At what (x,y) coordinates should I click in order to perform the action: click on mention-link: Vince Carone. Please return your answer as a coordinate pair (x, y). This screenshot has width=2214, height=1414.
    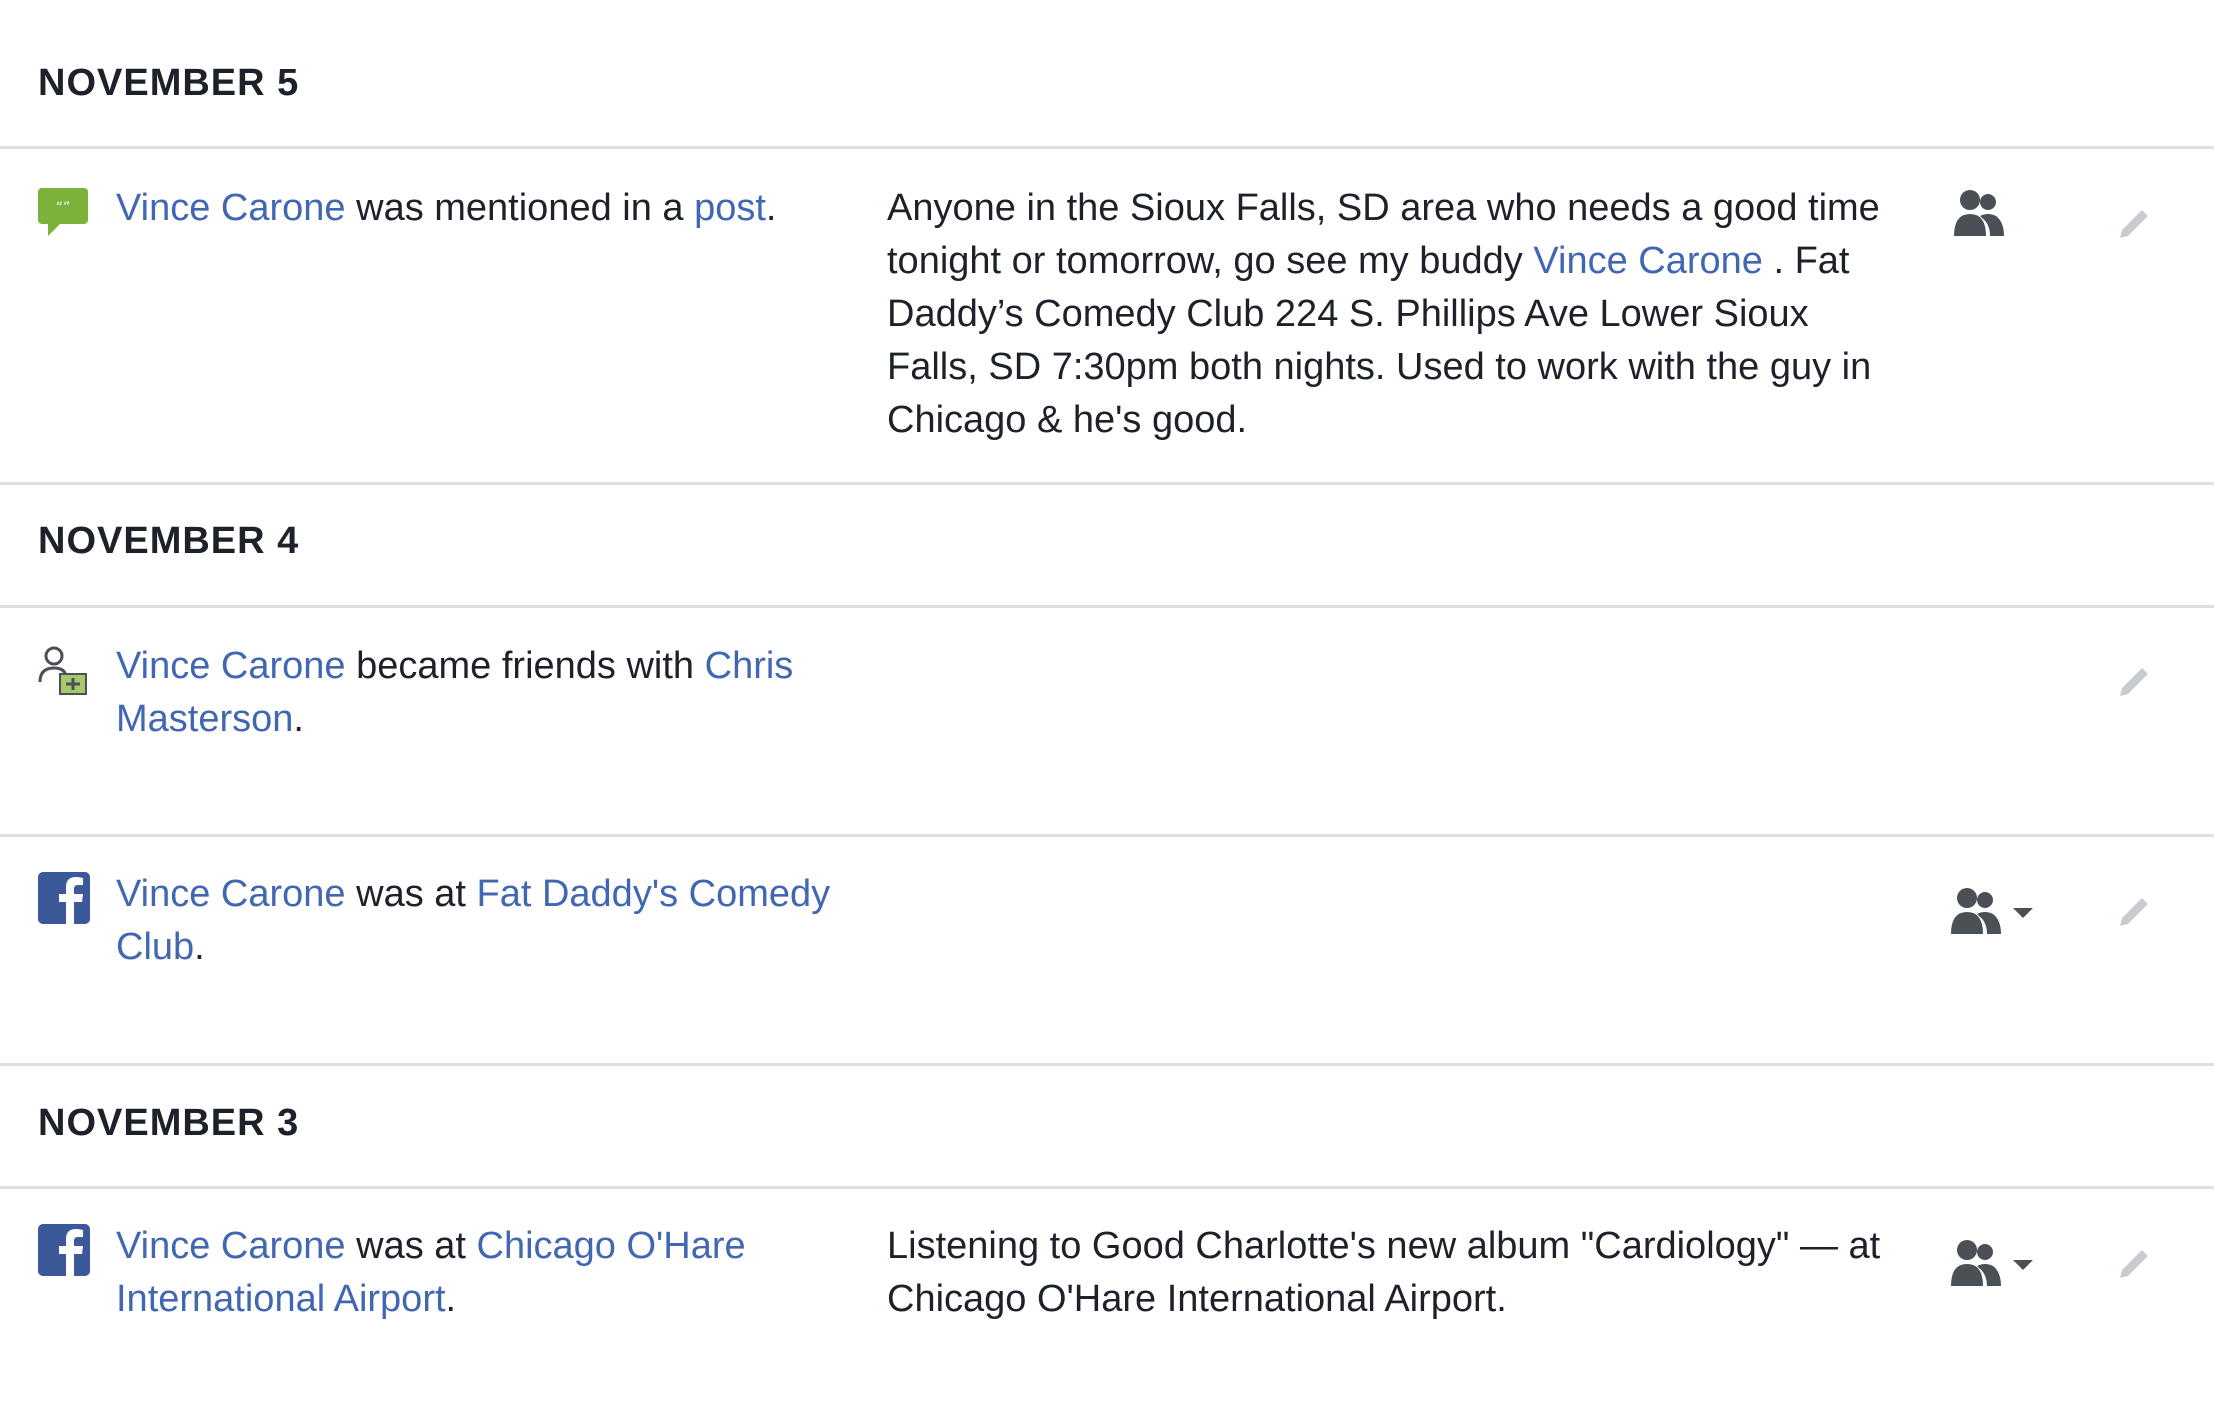
    Looking at the image, I should click on (1648, 261).